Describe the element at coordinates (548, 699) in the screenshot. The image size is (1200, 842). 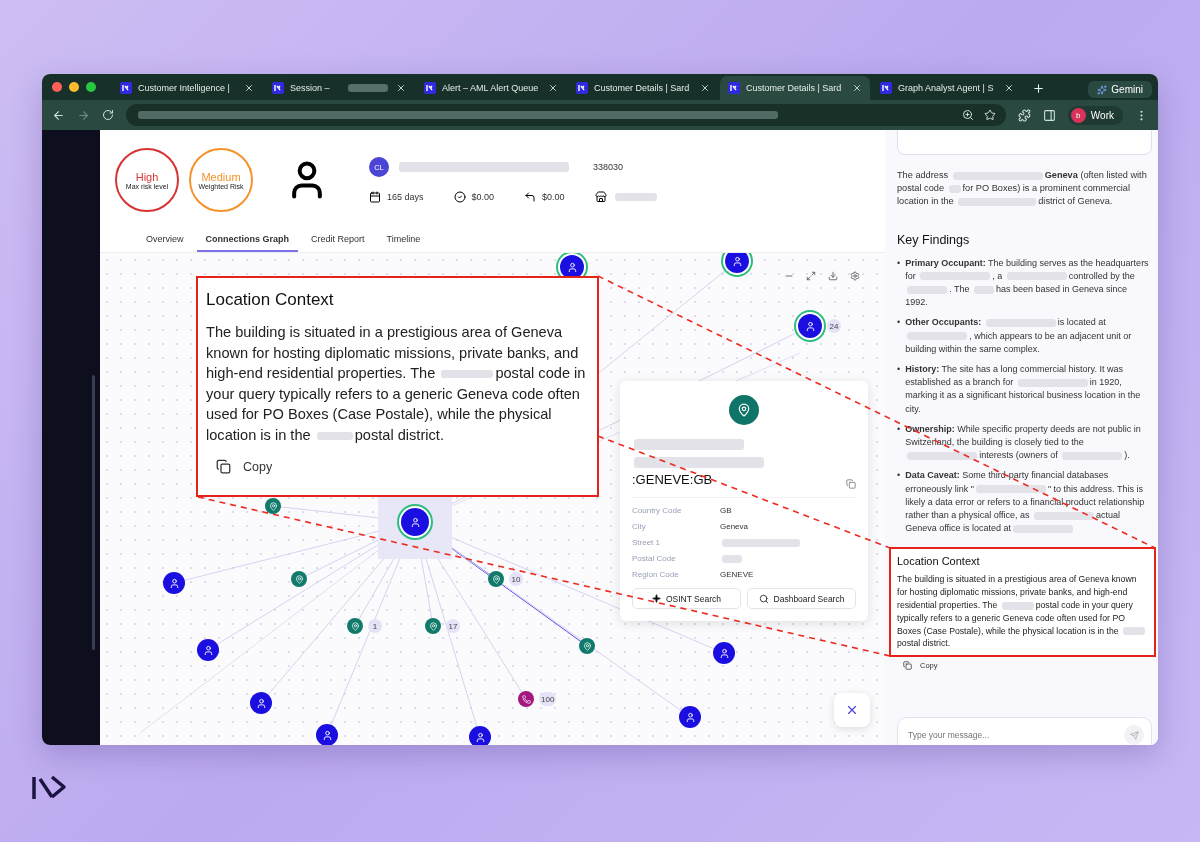
I see `count-badge: 100` at that location.